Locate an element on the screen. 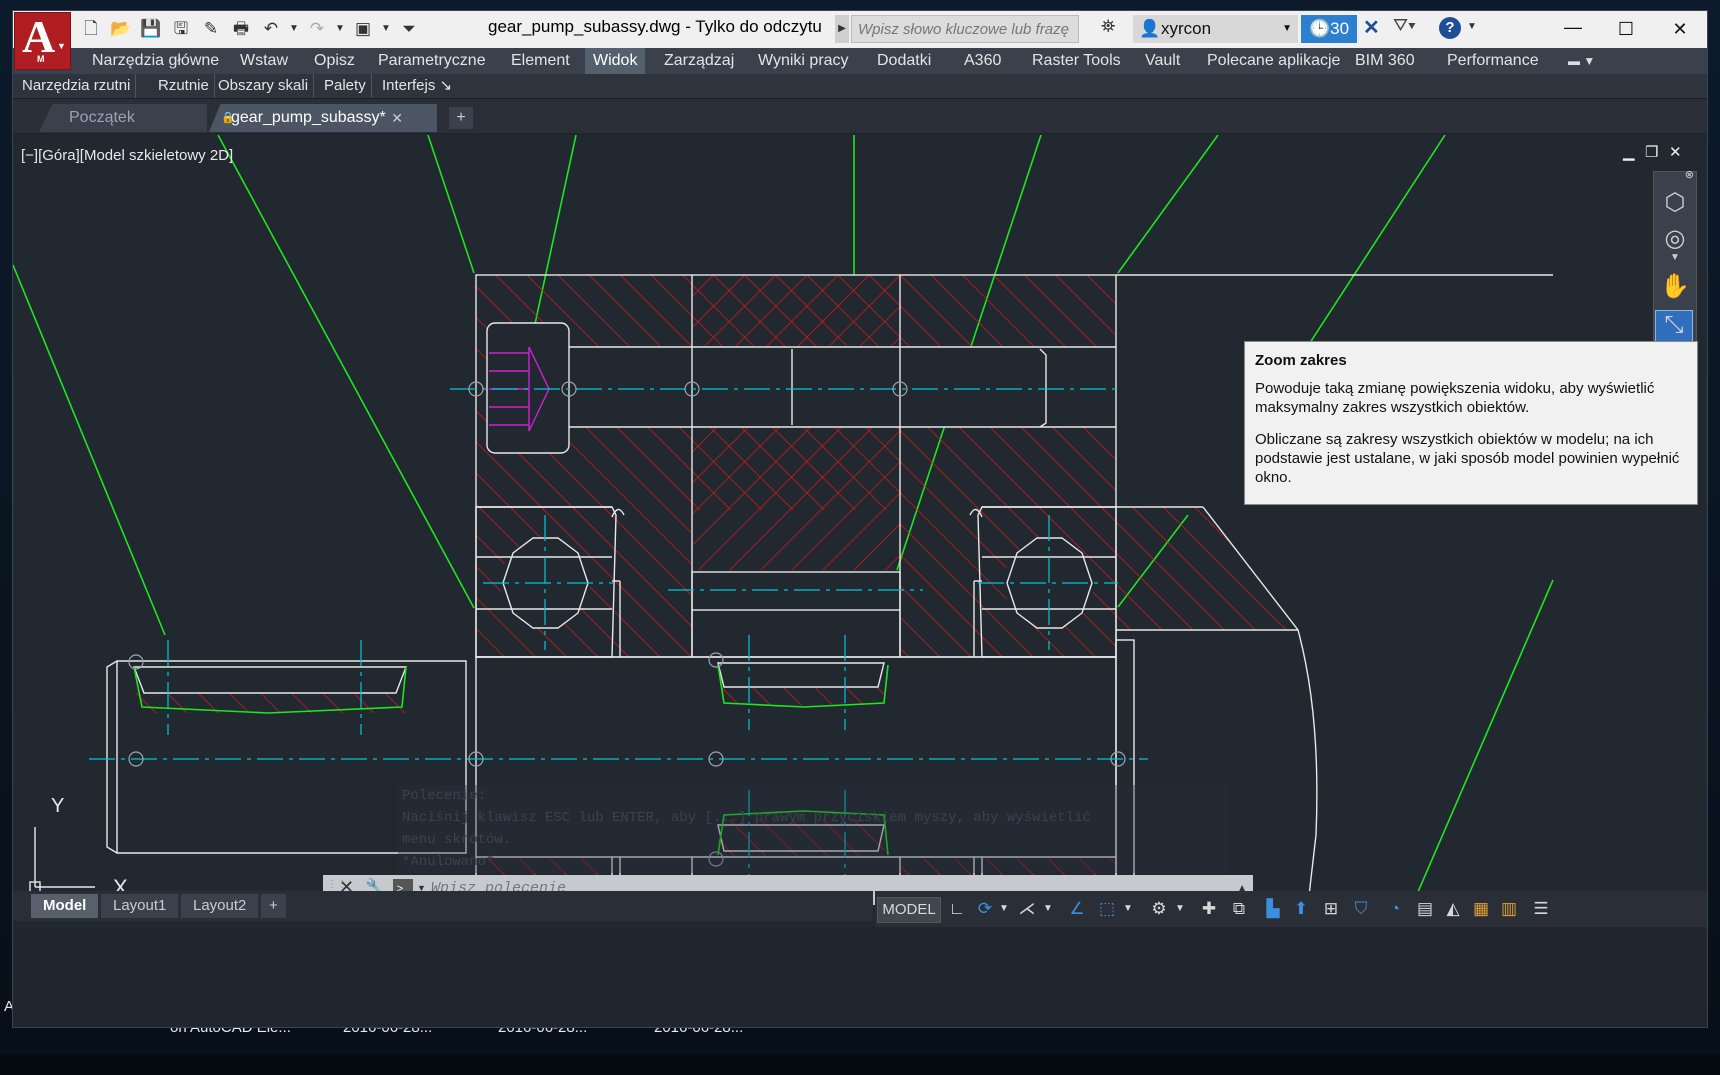  search-input: Wpisz słowo kluczowe lub frazę is located at coordinates (965, 29).